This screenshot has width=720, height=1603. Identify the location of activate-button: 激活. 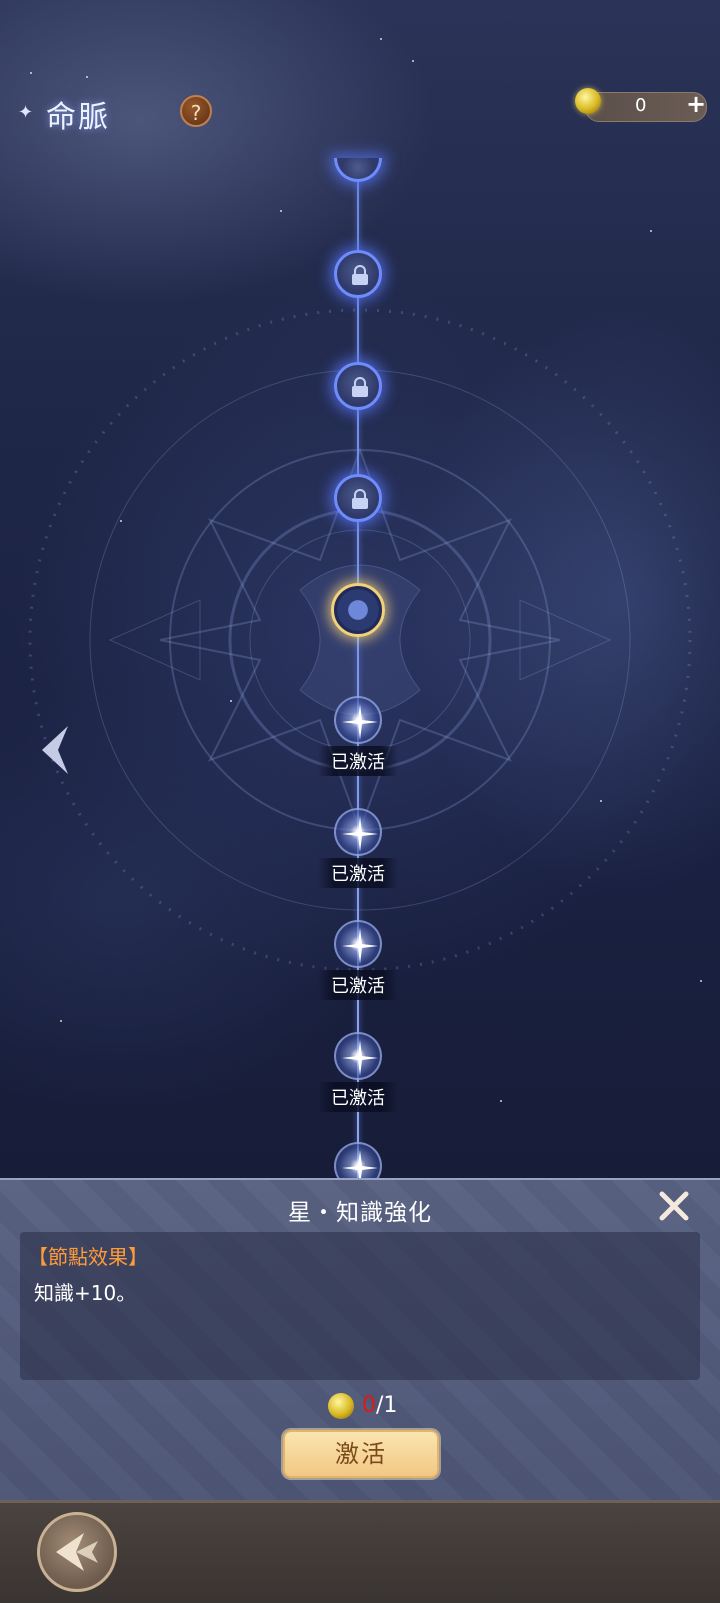
(361, 1454).